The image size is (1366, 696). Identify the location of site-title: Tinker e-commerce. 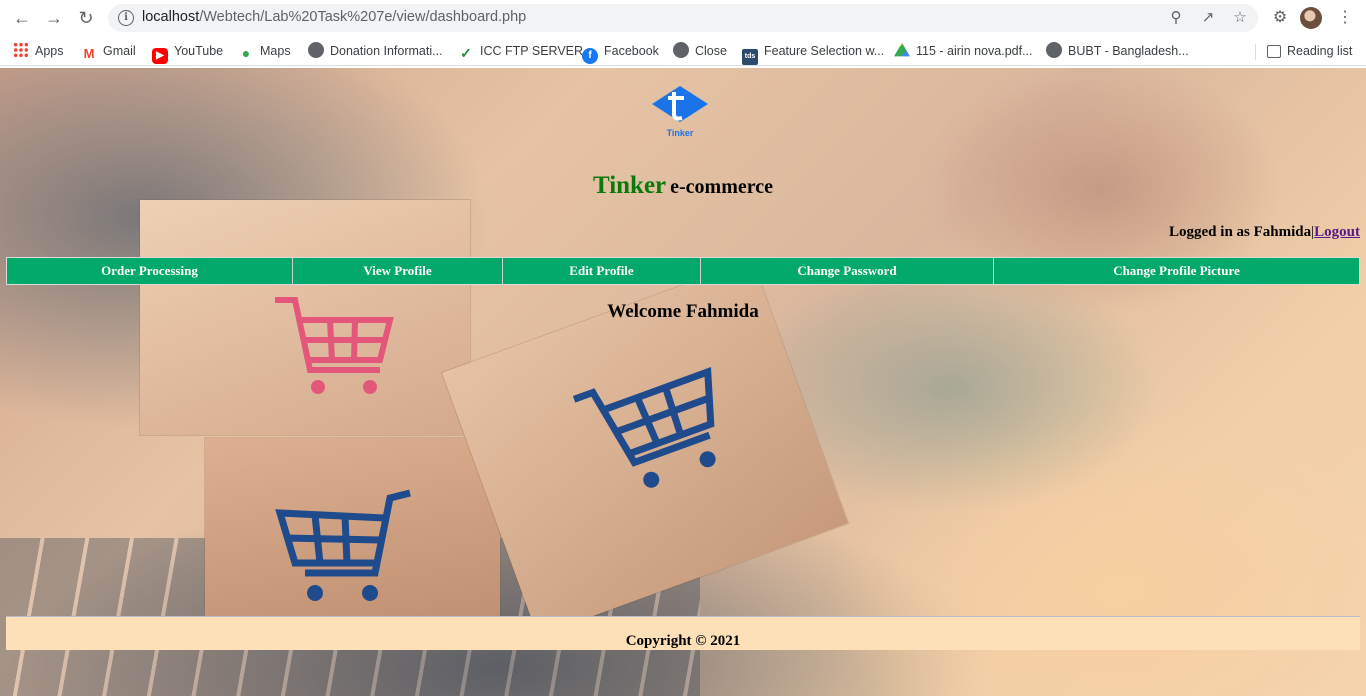
(683, 186).